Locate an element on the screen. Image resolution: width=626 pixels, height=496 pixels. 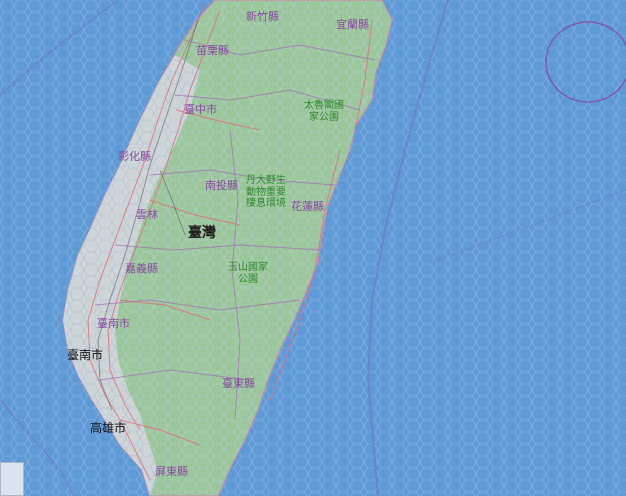
city-label-tainan: 臺南市 is located at coordinates (85, 355).